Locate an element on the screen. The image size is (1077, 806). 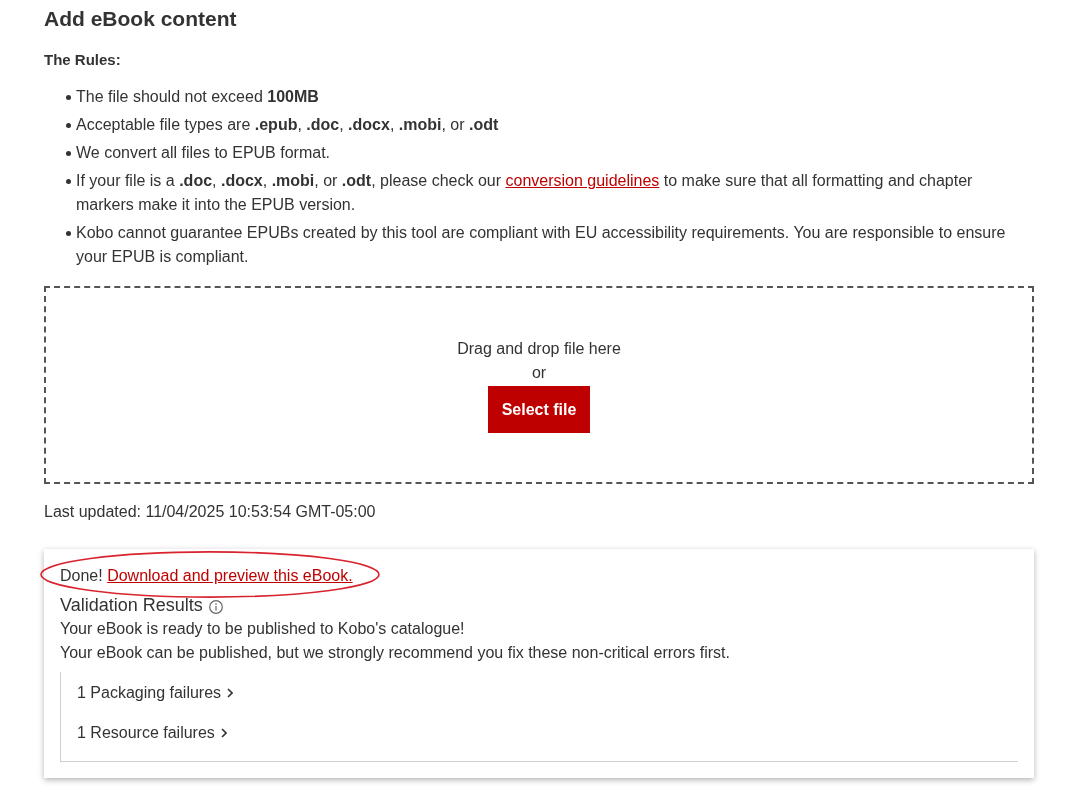
rule-text: We convert all files to EPUB format. is located at coordinates (203, 153).